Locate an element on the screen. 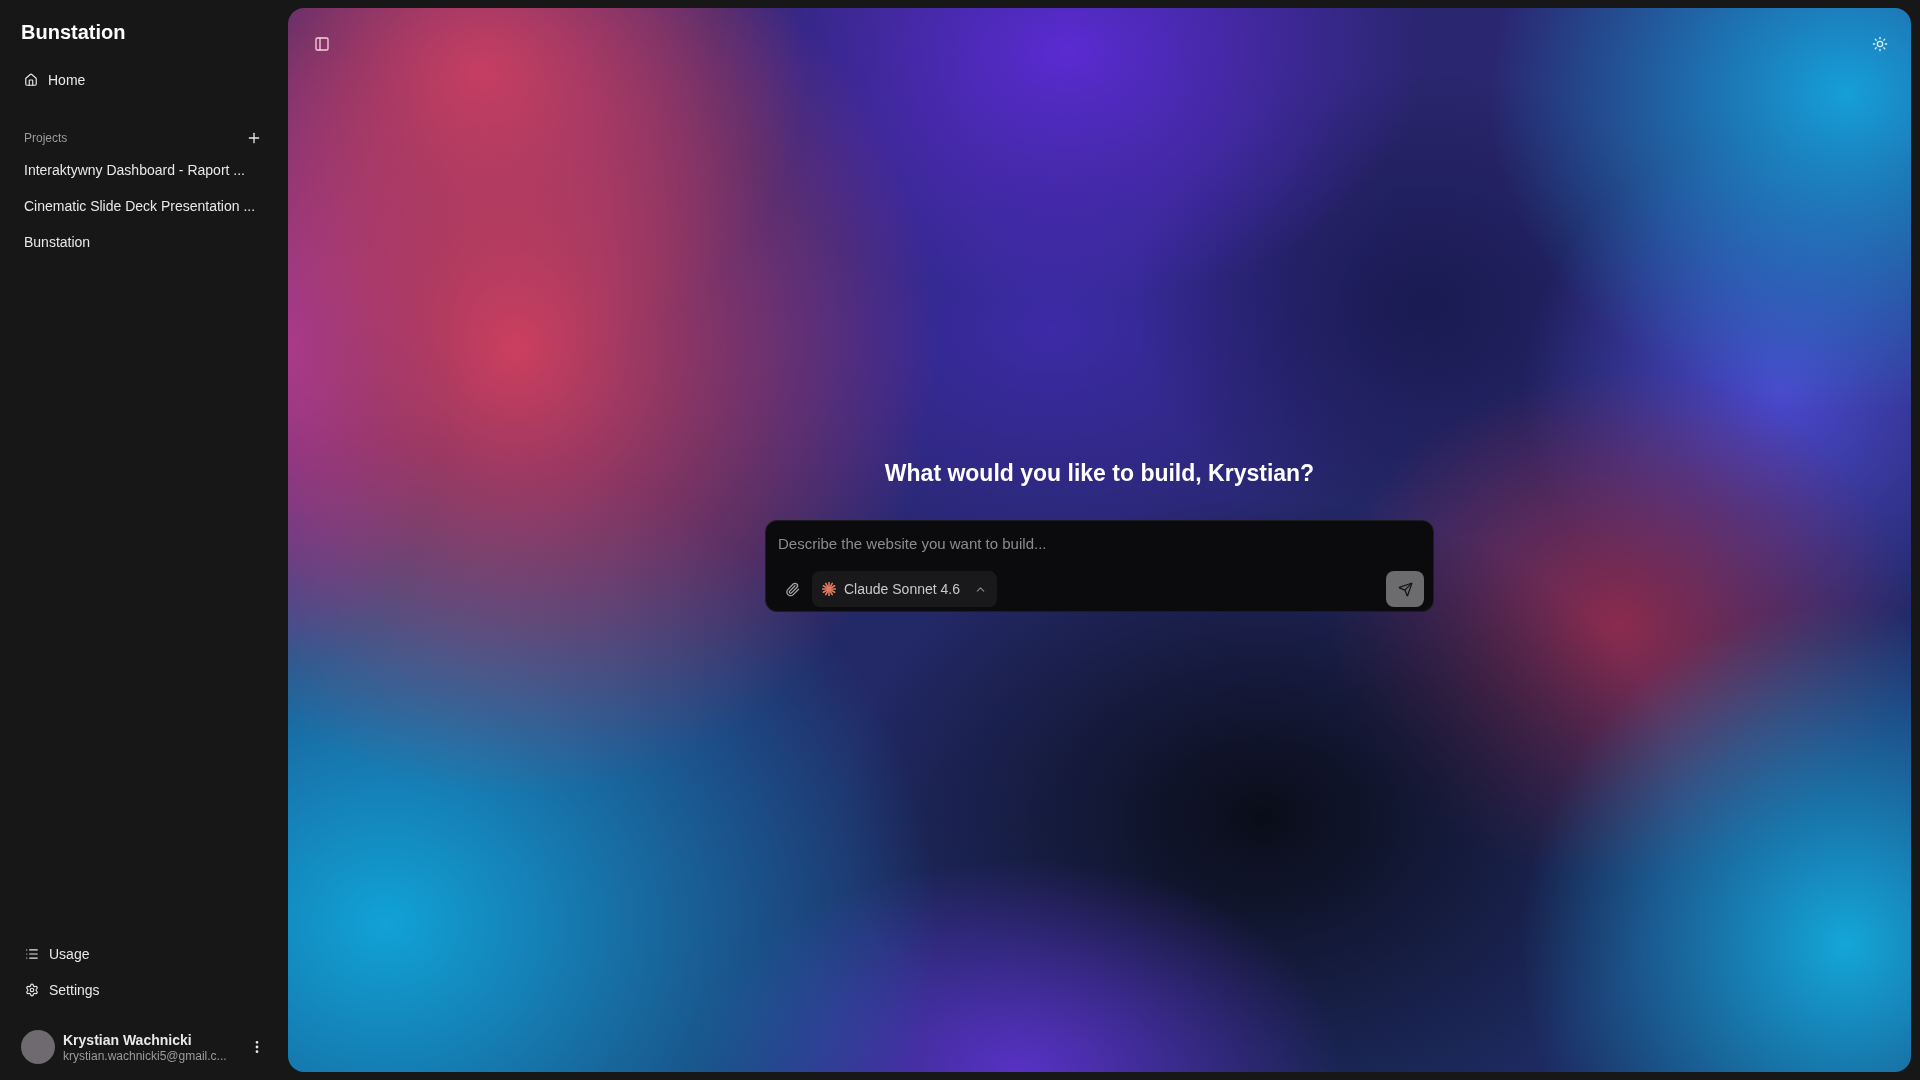  sun-icon is located at coordinates (1880, 44).